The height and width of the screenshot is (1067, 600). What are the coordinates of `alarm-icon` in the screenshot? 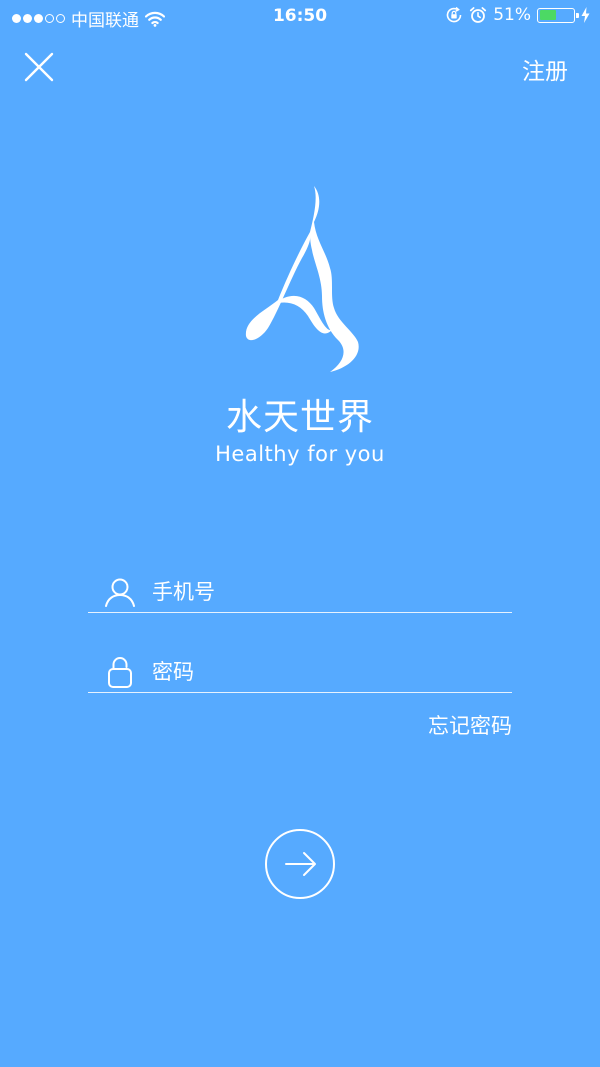 It's located at (478, 15).